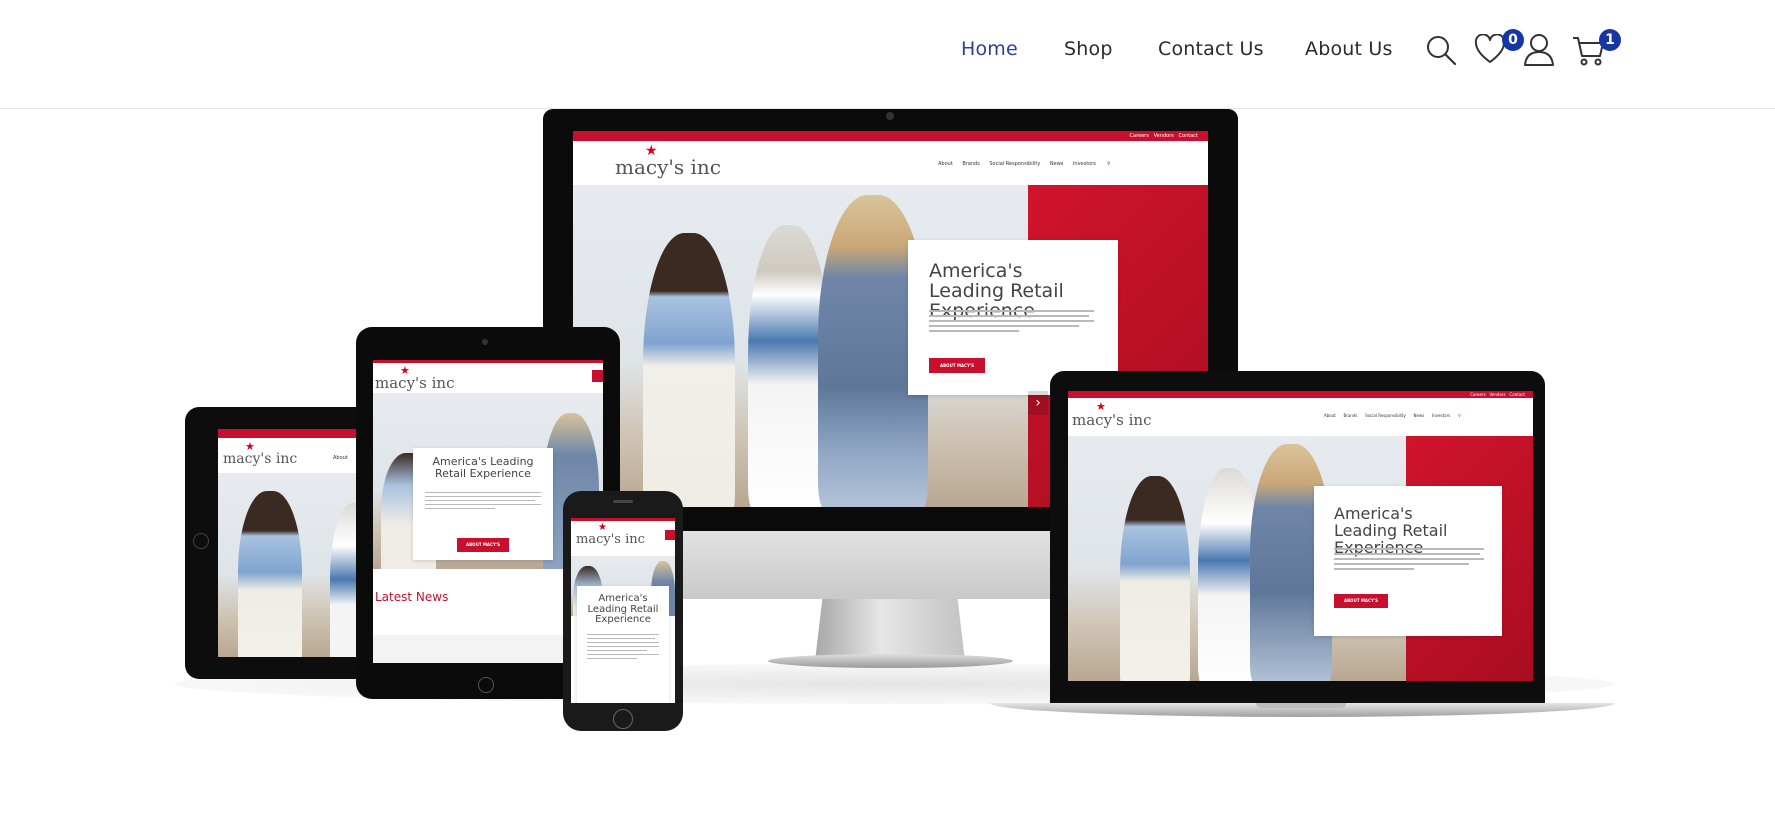  Describe the element at coordinates (1349, 49) in the screenshot. I see `nav-about-us: About Us` at that location.